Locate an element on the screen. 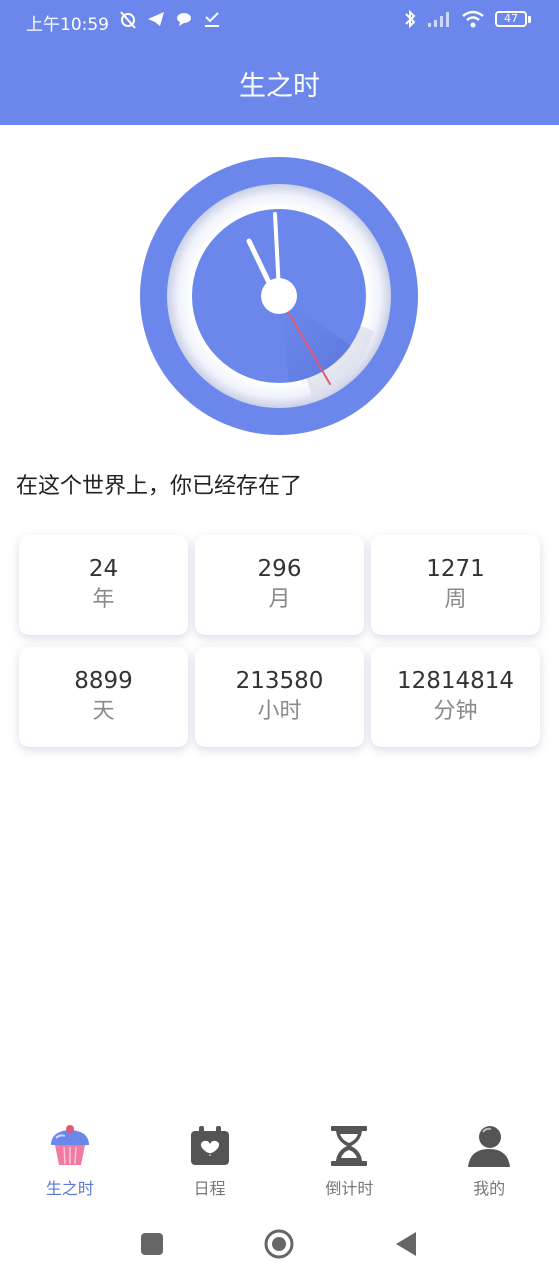  tab-schedule: 日程 is located at coordinates (210, 1163).